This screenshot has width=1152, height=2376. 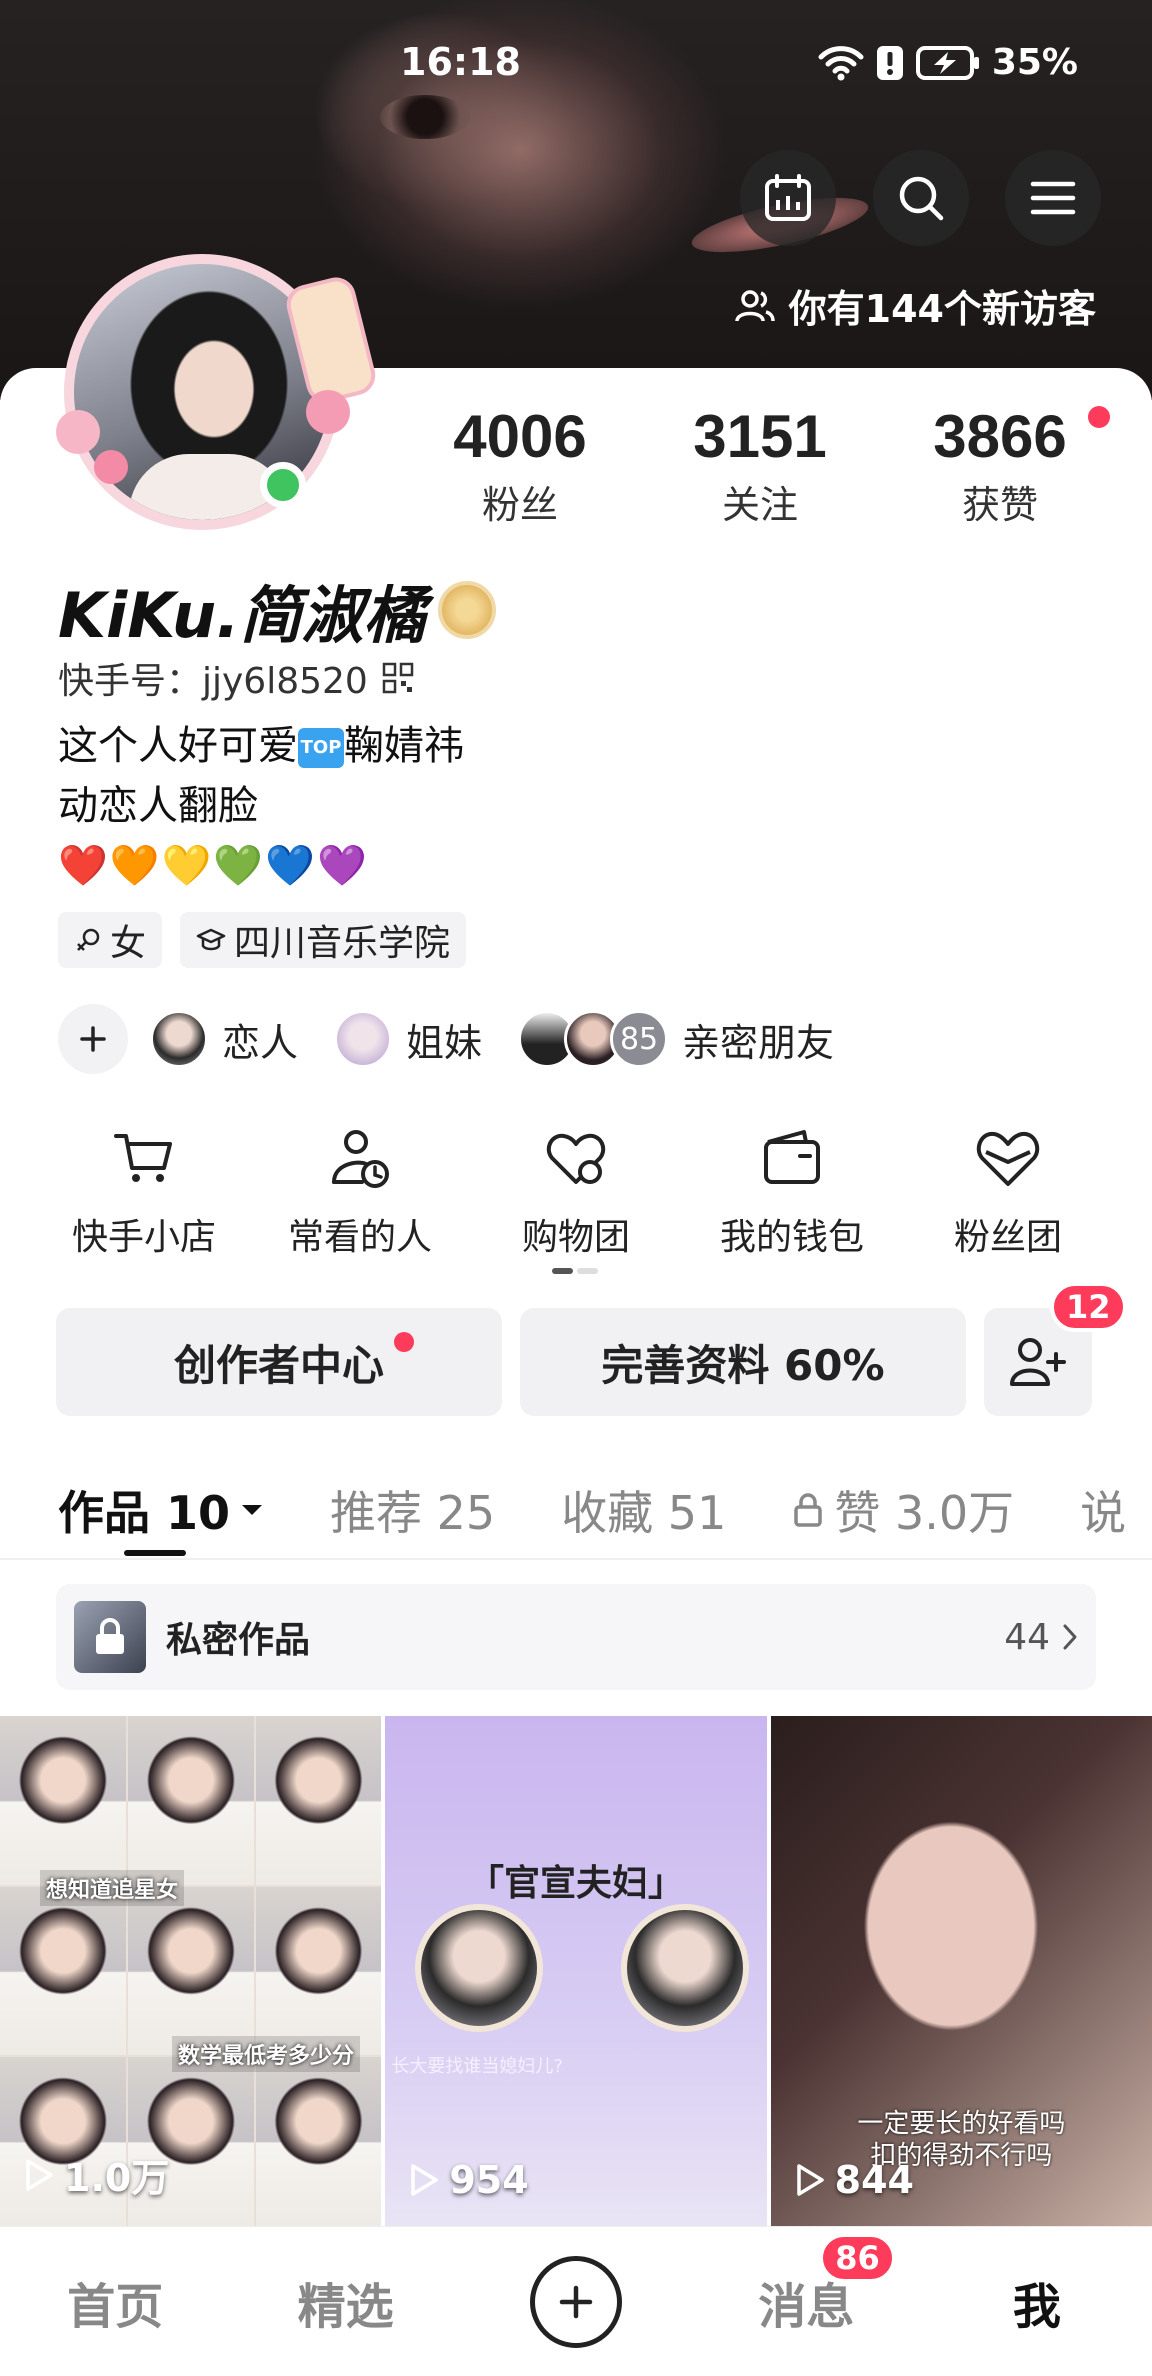 I want to click on tab-favorites: 收藏 51, so click(x=643, y=1510).